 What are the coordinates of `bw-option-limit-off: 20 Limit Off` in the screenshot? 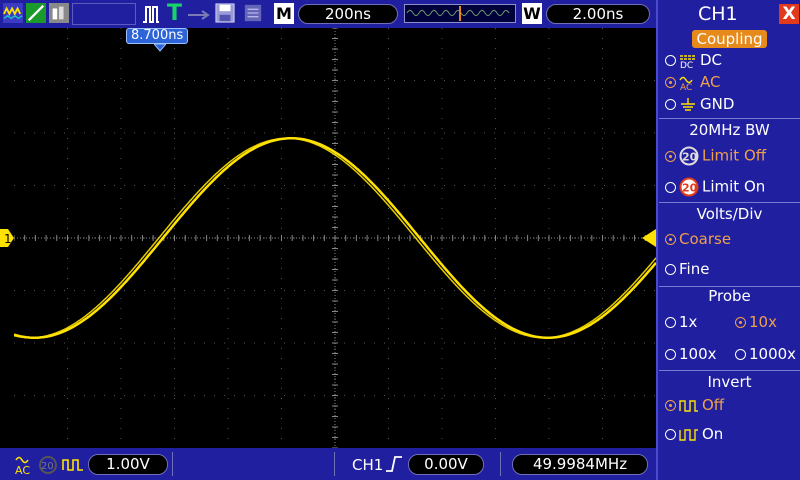 It's located at (715, 156).